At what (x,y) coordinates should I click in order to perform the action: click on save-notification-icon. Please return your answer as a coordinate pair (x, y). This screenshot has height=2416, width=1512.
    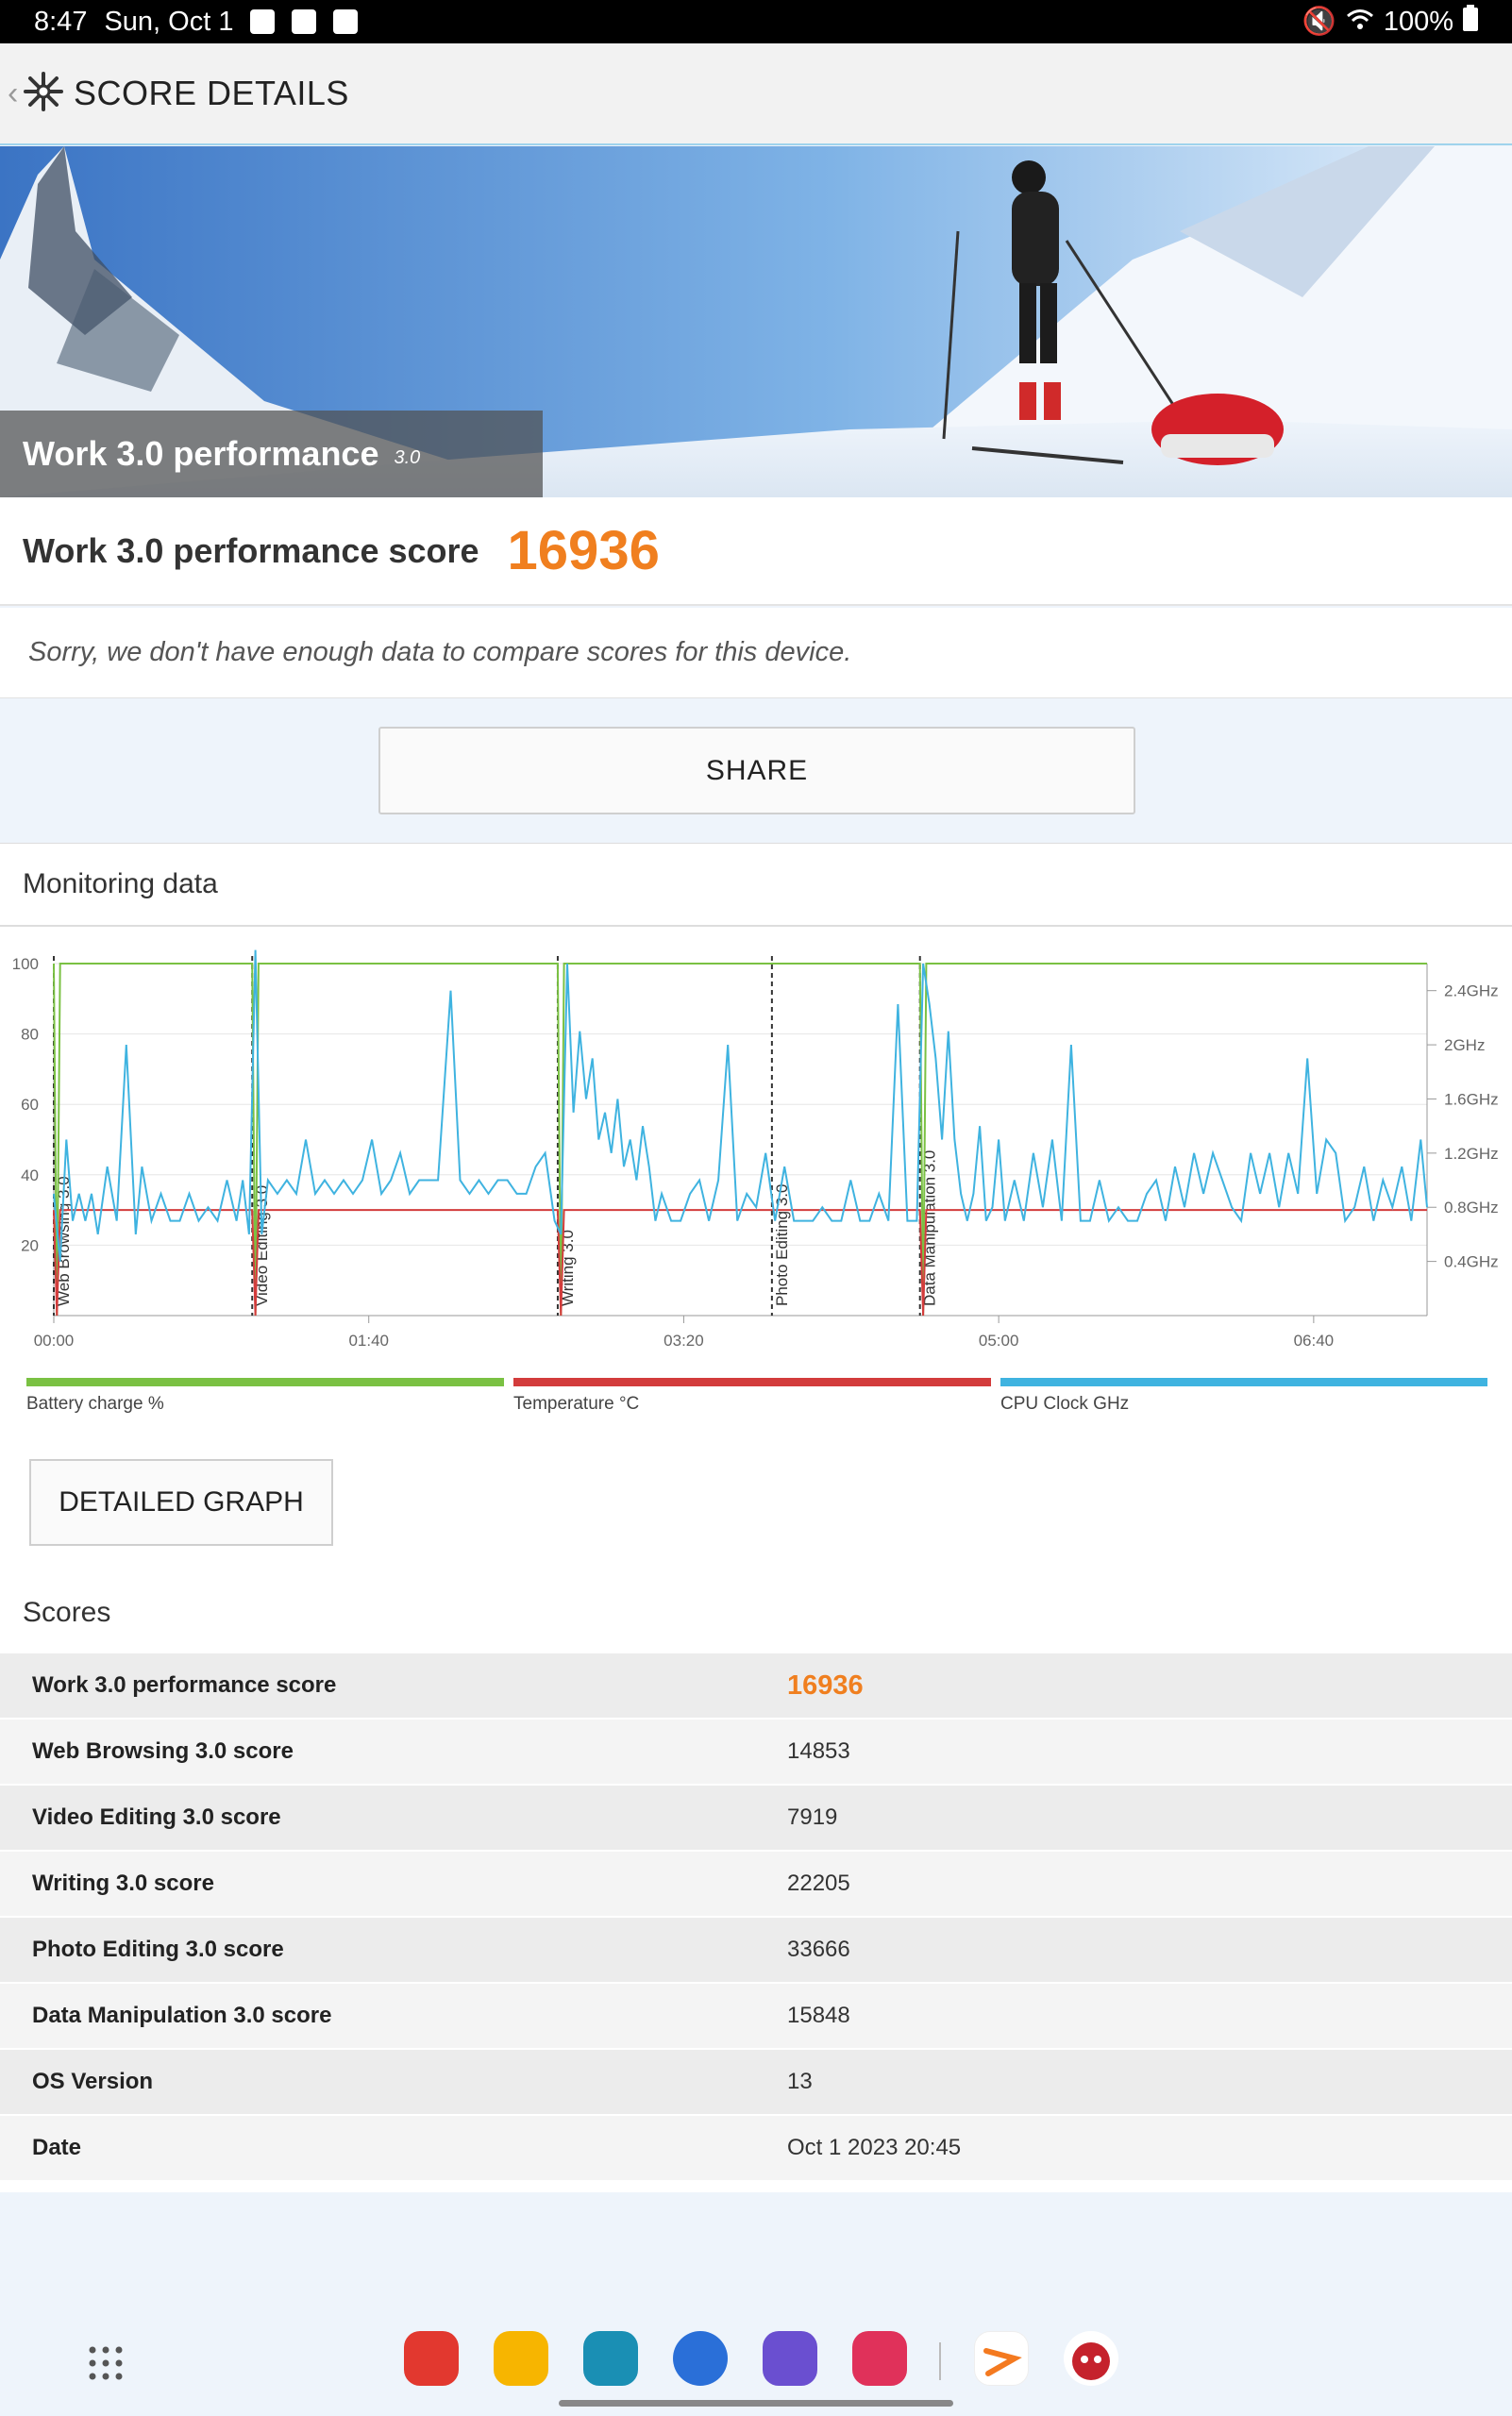
    Looking at the image, I should click on (346, 22).